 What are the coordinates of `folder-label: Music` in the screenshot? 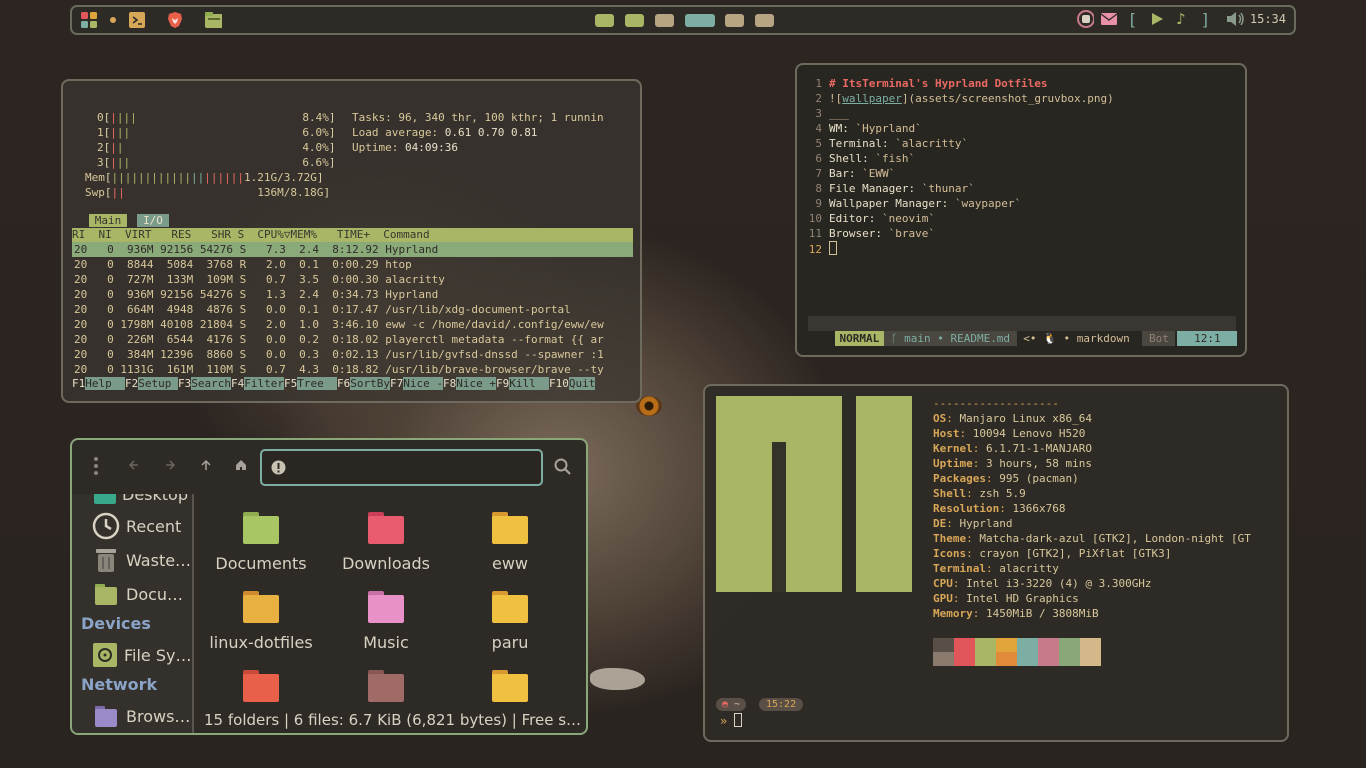 It's located at (386, 642).